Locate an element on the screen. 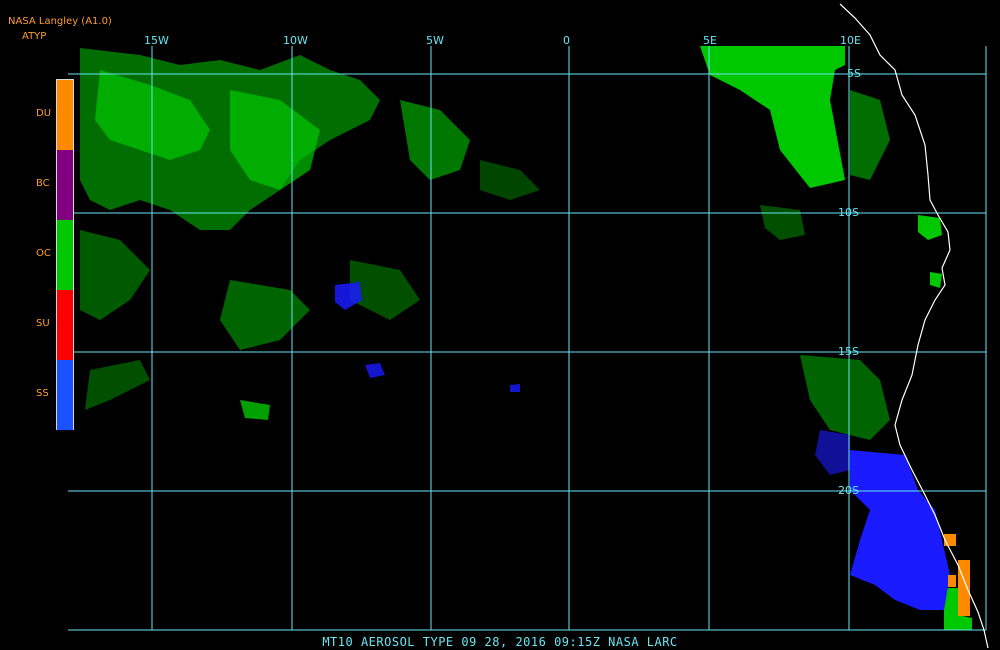  lat-label-10s: 10S is located at coordinates (848, 212).